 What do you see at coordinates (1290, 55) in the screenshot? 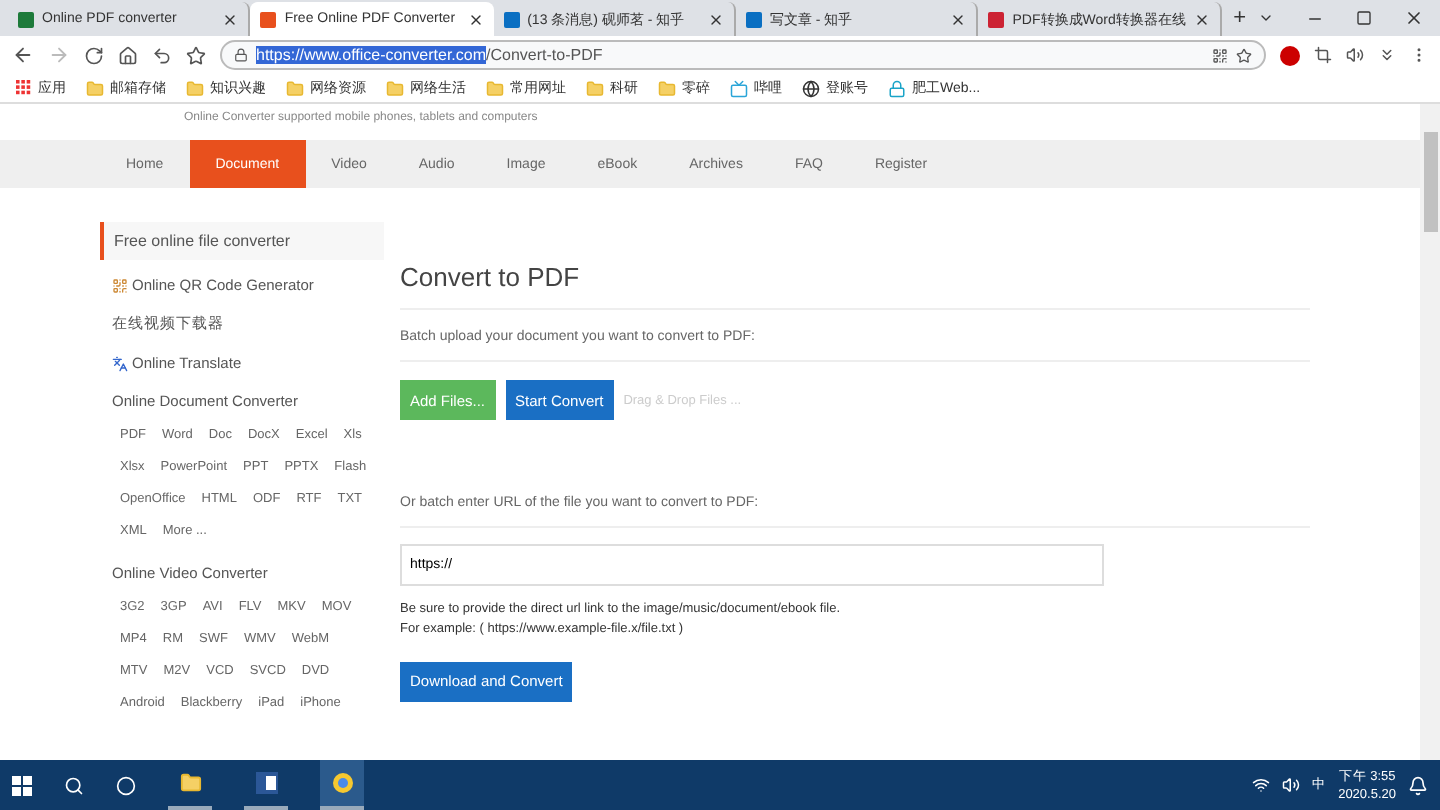
I see `extension-icon` at bounding box center [1290, 55].